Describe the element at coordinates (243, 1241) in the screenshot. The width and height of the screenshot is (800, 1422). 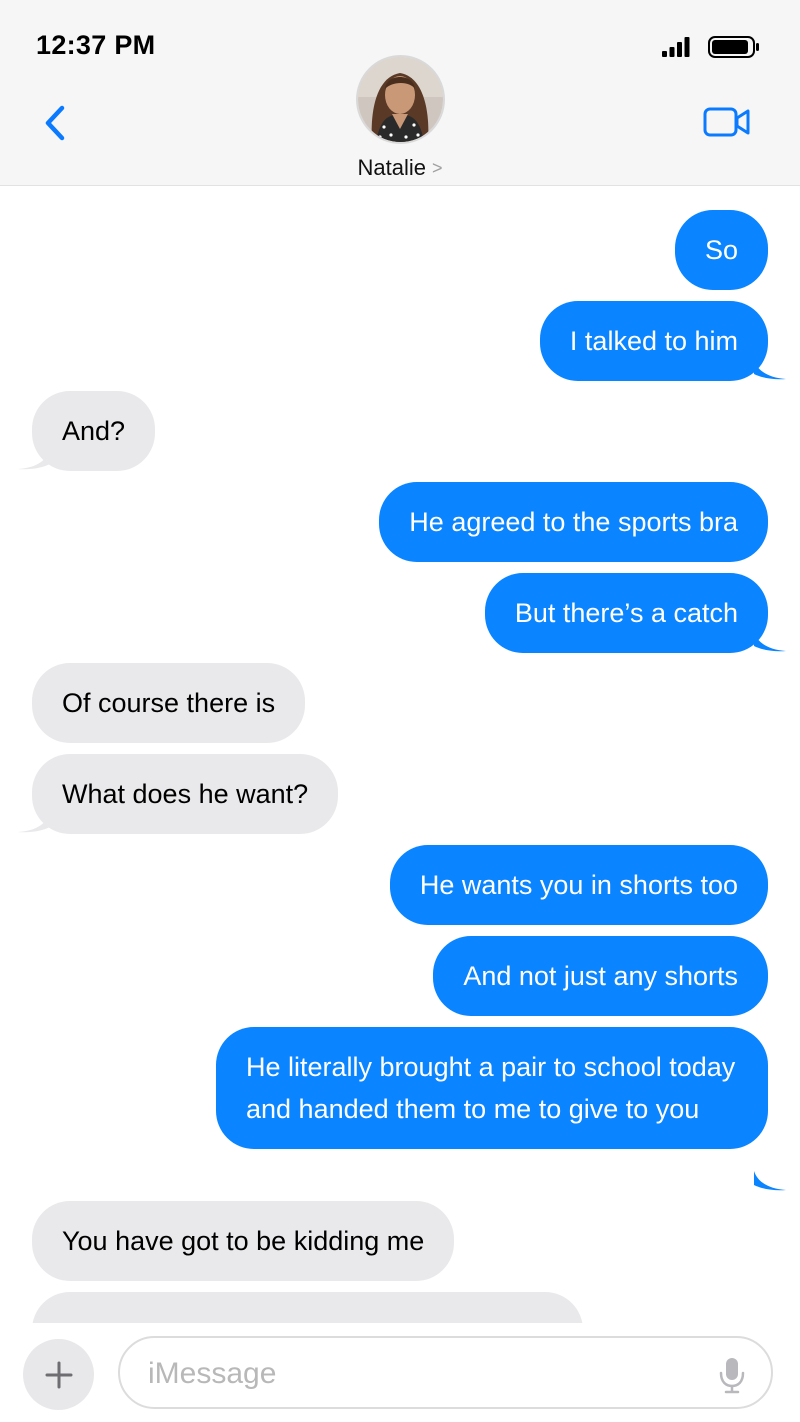
I see `message-bubble-incoming: You have got to be kidding me` at that location.